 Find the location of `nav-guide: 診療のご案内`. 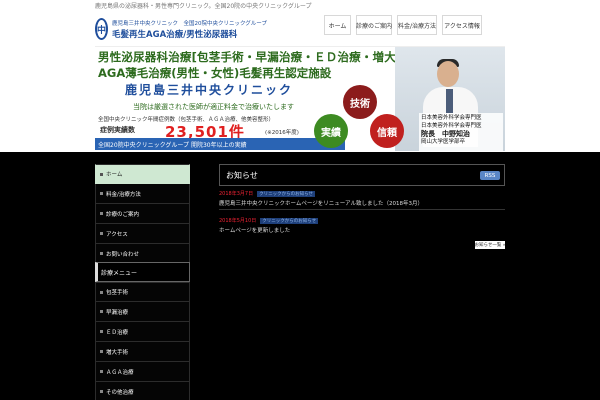

nav-guide: 診療のご案内 is located at coordinates (374, 25).